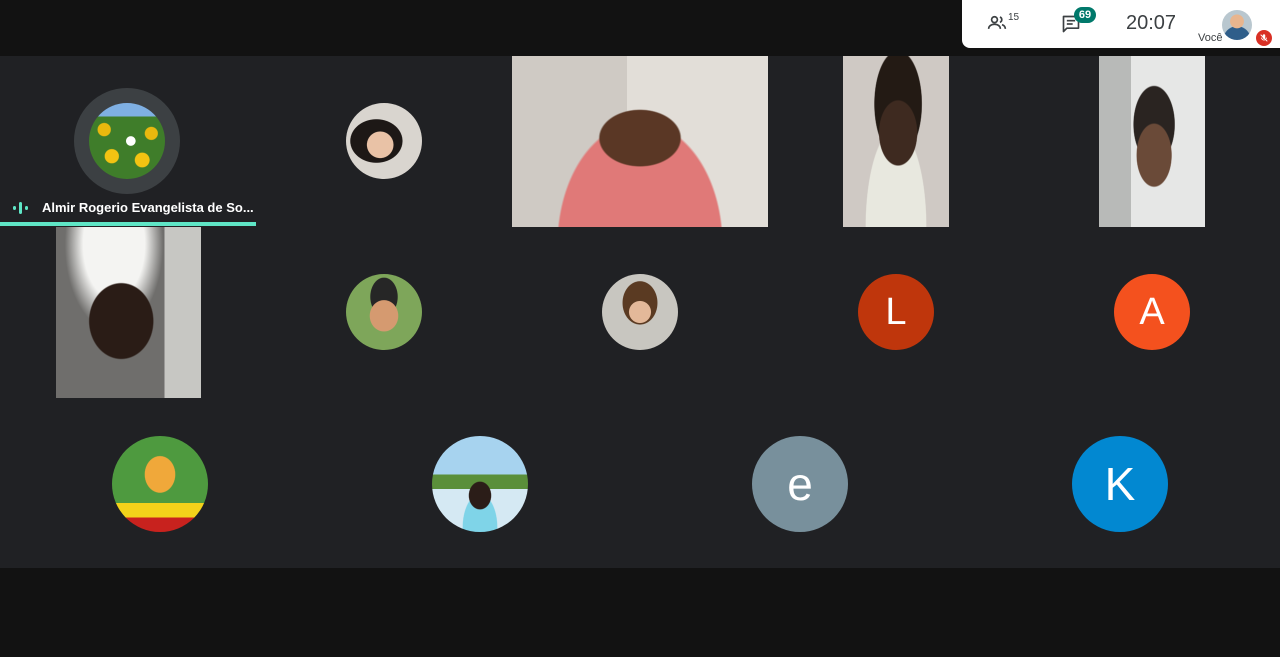 This screenshot has height=657, width=1280. What do you see at coordinates (1264, 38) in the screenshot?
I see `mic-off-icon` at bounding box center [1264, 38].